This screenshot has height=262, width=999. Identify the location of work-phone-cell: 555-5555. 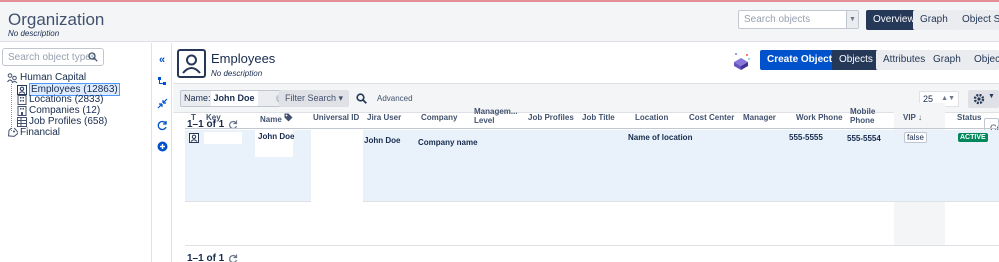
(806, 137).